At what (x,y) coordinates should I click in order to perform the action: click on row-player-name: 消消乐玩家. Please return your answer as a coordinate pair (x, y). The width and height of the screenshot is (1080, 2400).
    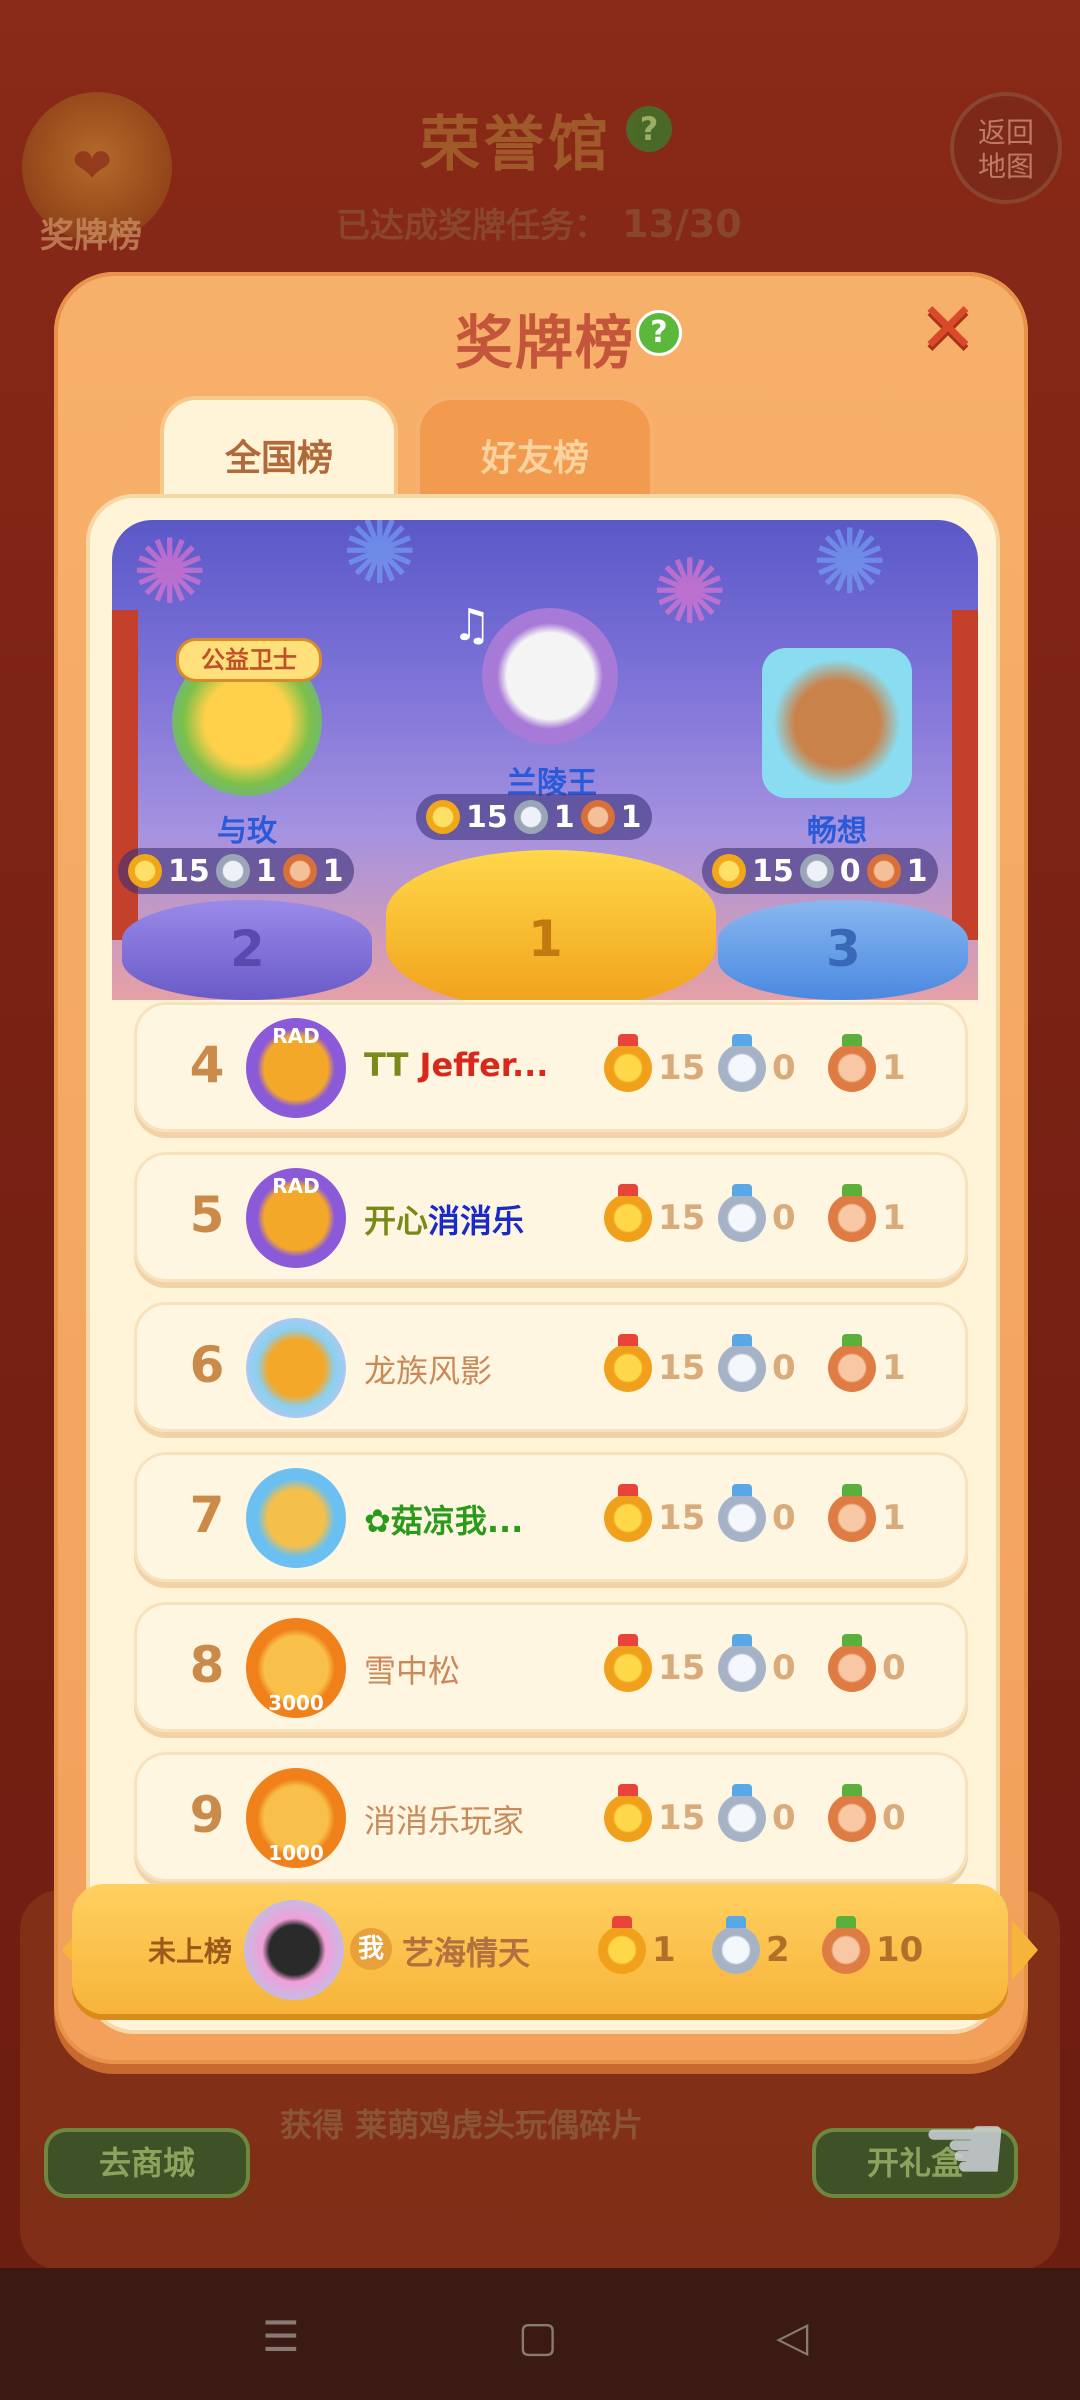
    Looking at the image, I should click on (444, 1821).